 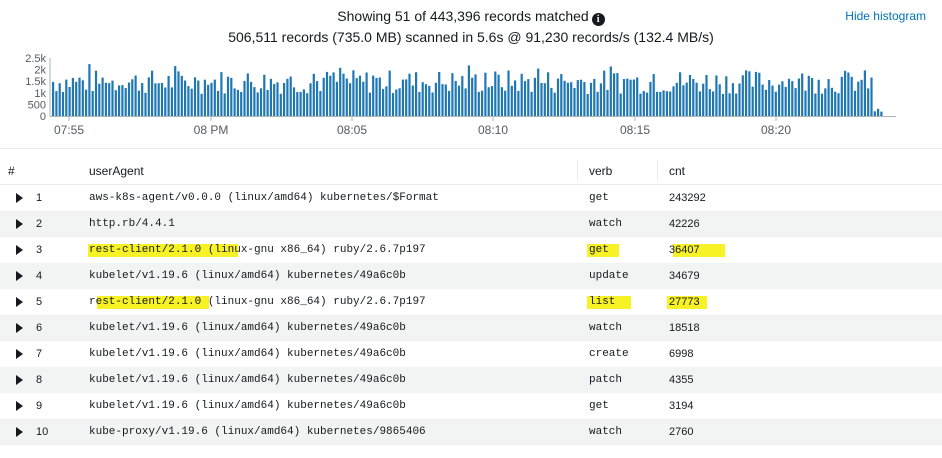 I want to click on hide-histogram-link: Hide histogram, so click(x=885, y=16).